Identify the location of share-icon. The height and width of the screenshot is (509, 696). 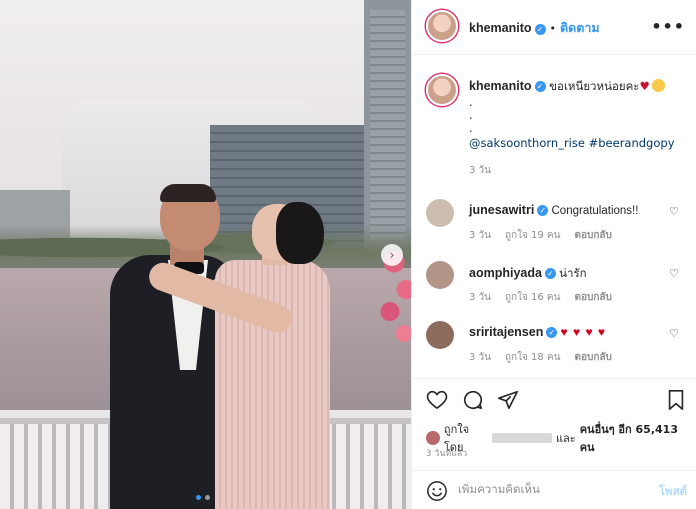
(508, 401).